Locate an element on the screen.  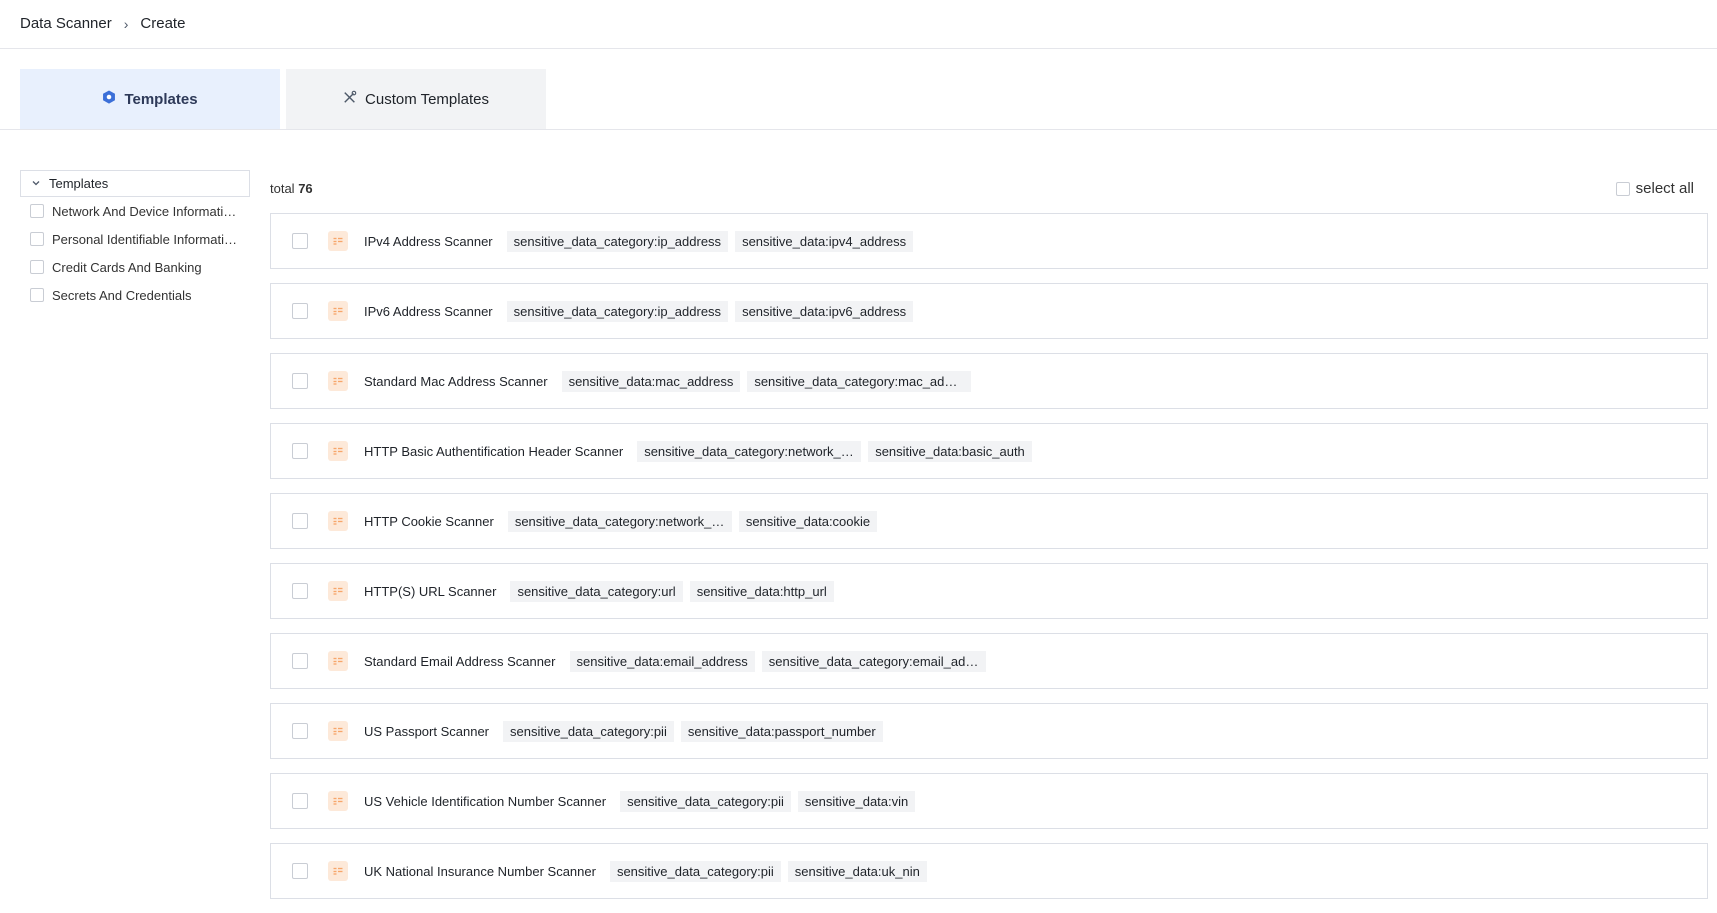
tree-item-pii: Personal Identifiable Information is located at coordinates (135, 239).